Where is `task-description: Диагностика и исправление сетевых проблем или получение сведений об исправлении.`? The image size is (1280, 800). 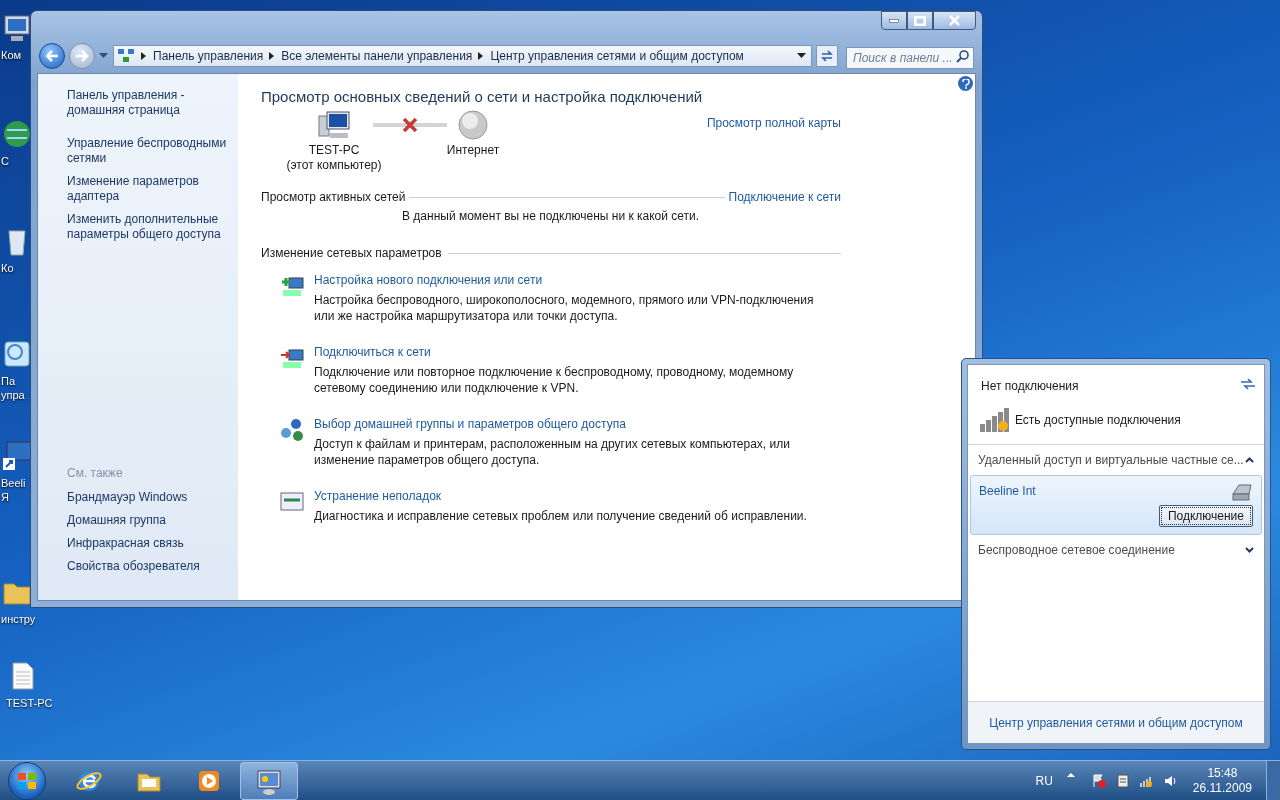
task-description: Диагностика и исправление сетевых проблем или получение сведений об исправлении. is located at coordinates (561, 516).